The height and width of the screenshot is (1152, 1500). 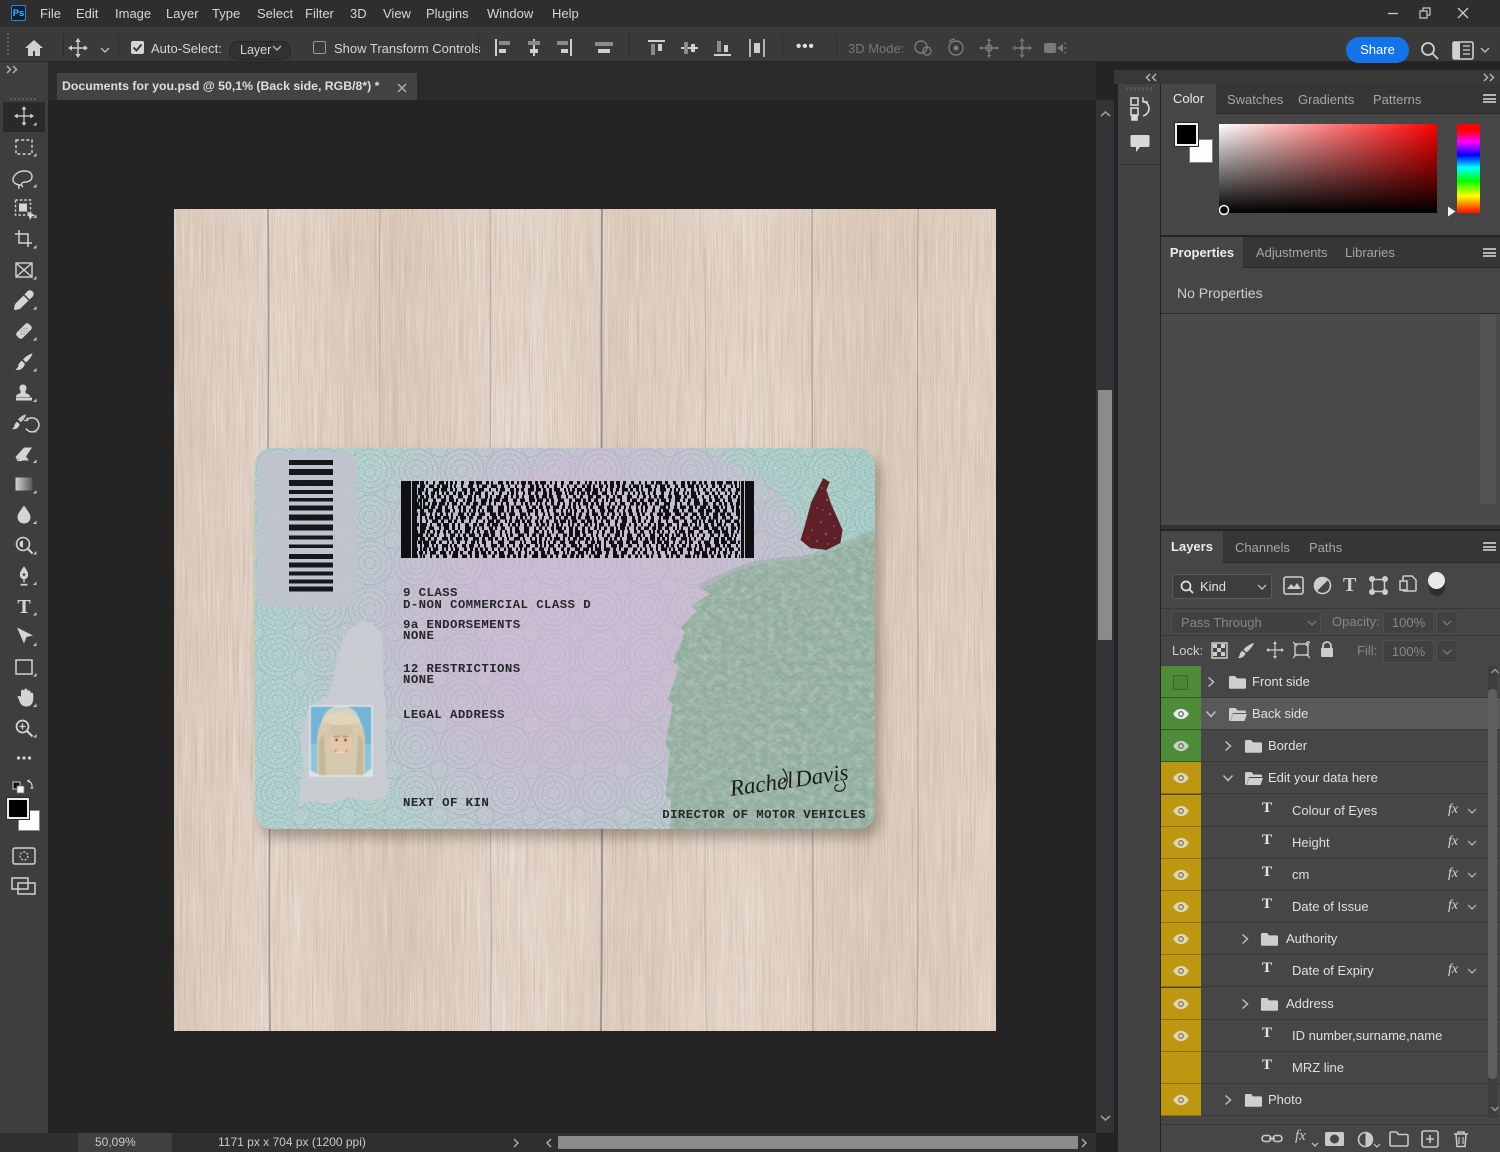 What do you see at coordinates (764, 815) in the screenshot?
I see `svg-text: DIRECTOR OF MOTOR VEHICLES` at bounding box center [764, 815].